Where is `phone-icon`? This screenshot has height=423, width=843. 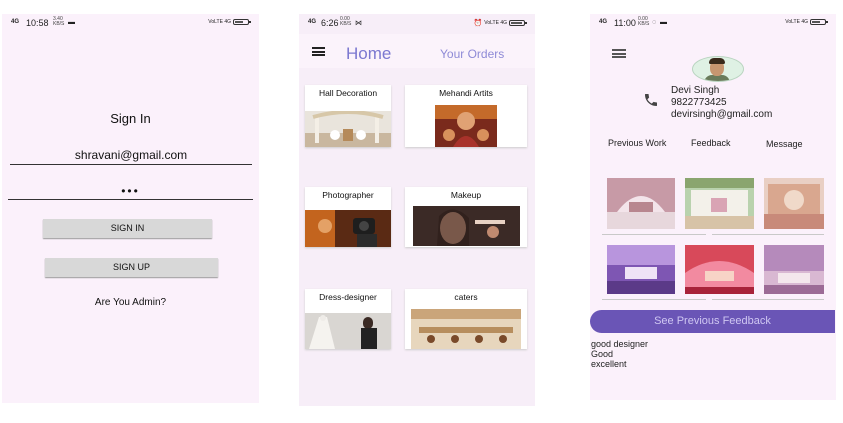
phone-icon is located at coordinates (651, 100).